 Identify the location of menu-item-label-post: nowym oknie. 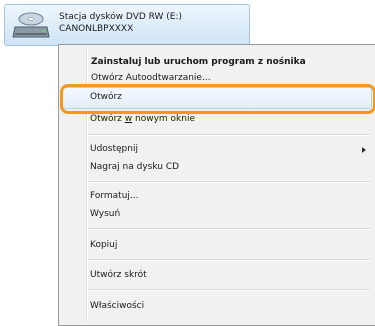
(163, 119).